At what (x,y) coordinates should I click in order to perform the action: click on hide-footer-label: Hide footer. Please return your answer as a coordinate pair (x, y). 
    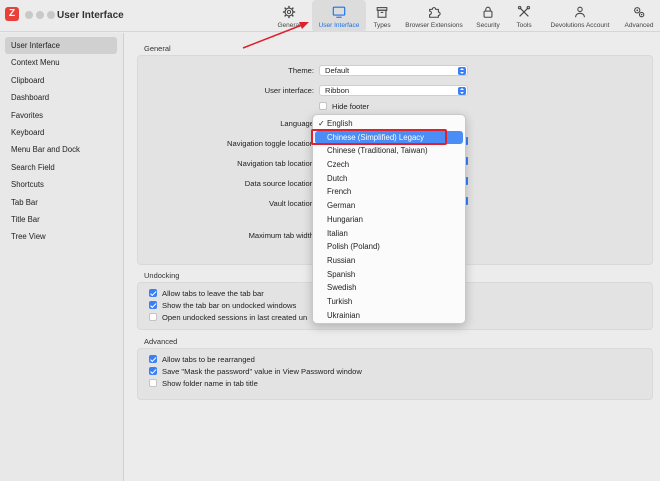
    Looking at the image, I should click on (351, 106).